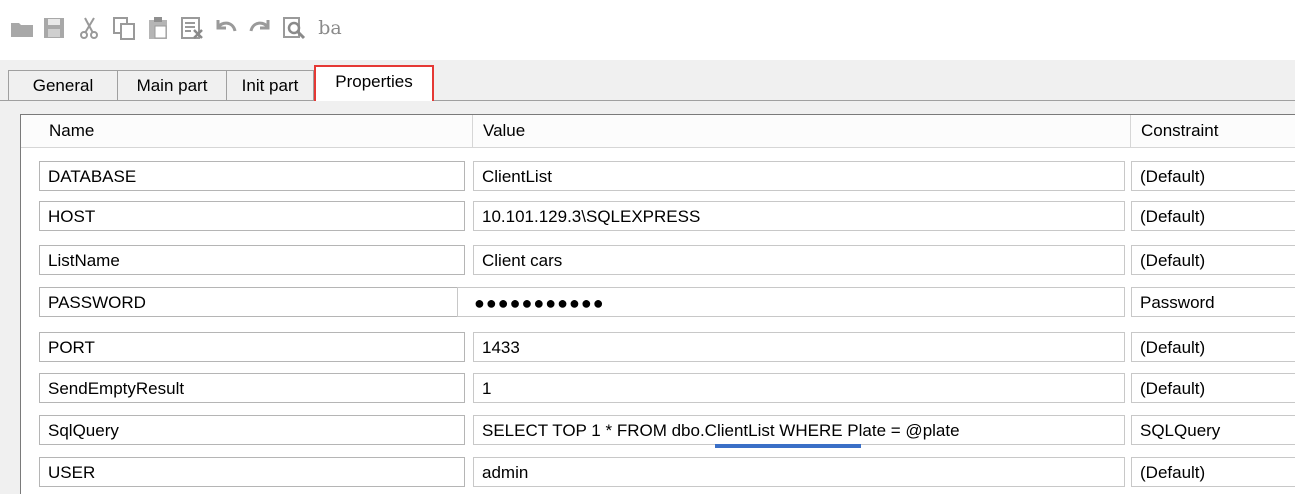  I want to click on replace-text-label: ba, so click(330, 28).